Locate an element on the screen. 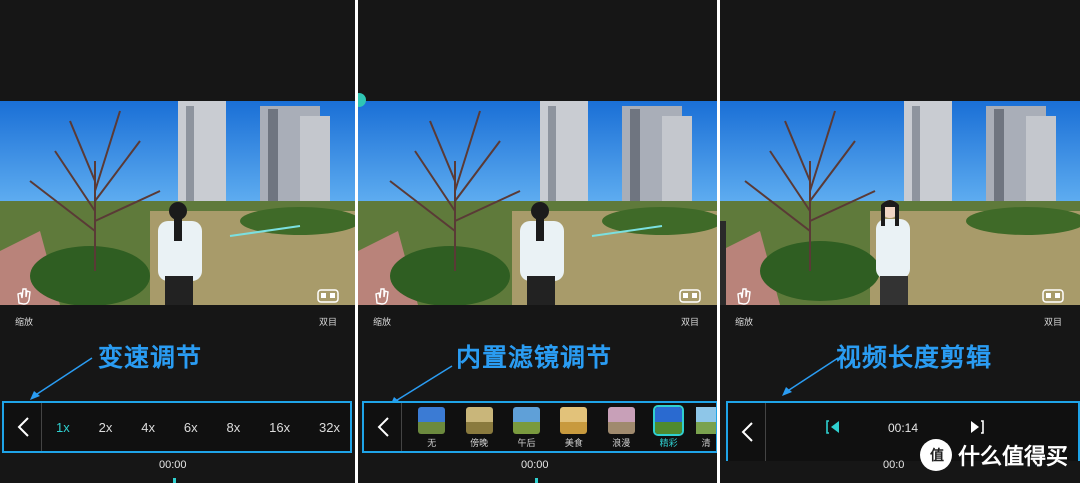  smzdm-logo-icon: 值 is located at coordinates (935, 455).